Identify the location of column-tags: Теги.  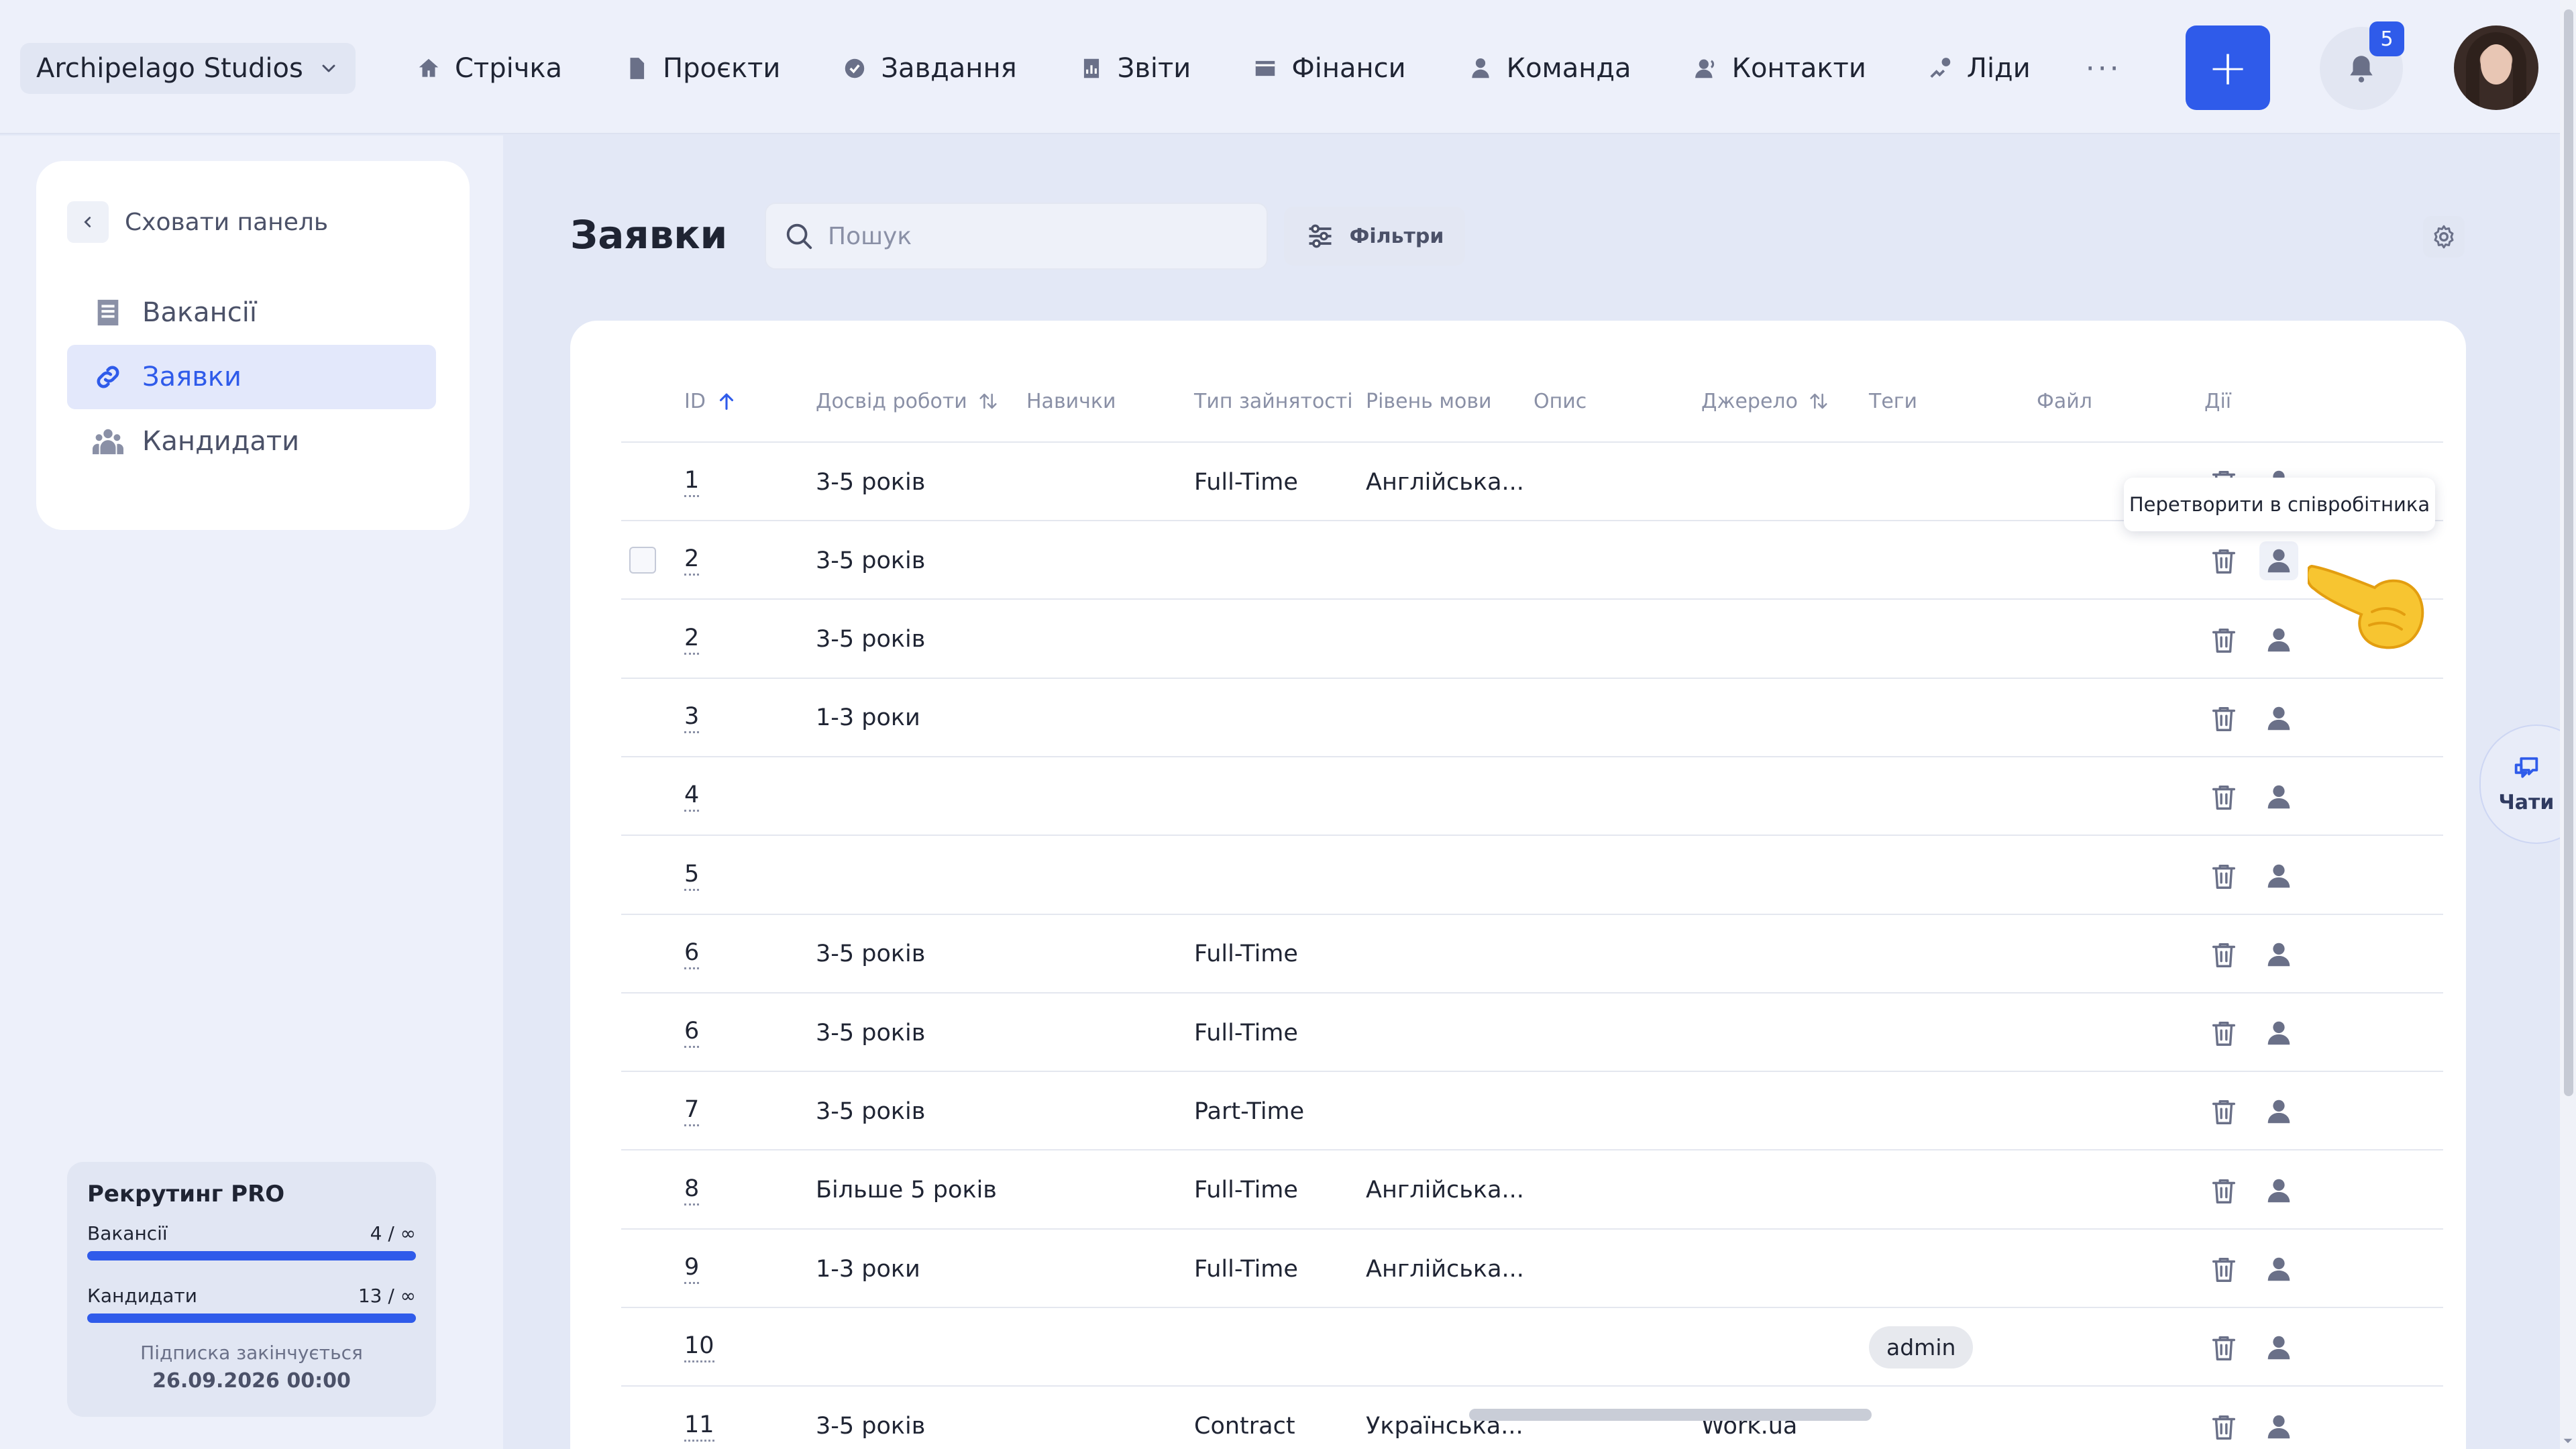
(1893, 401).